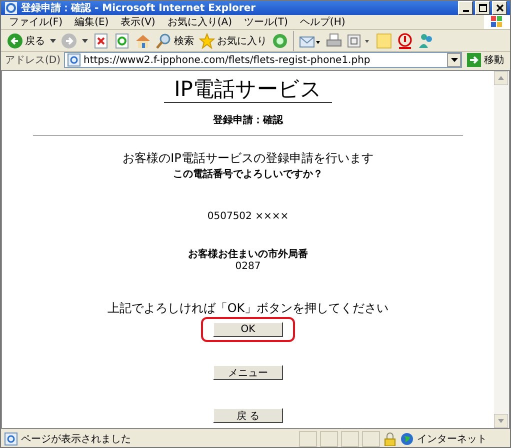 The image size is (511, 448). What do you see at coordinates (122, 40) in the screenshot?
I see `refresh-icon` at bounding box center [122, 40].